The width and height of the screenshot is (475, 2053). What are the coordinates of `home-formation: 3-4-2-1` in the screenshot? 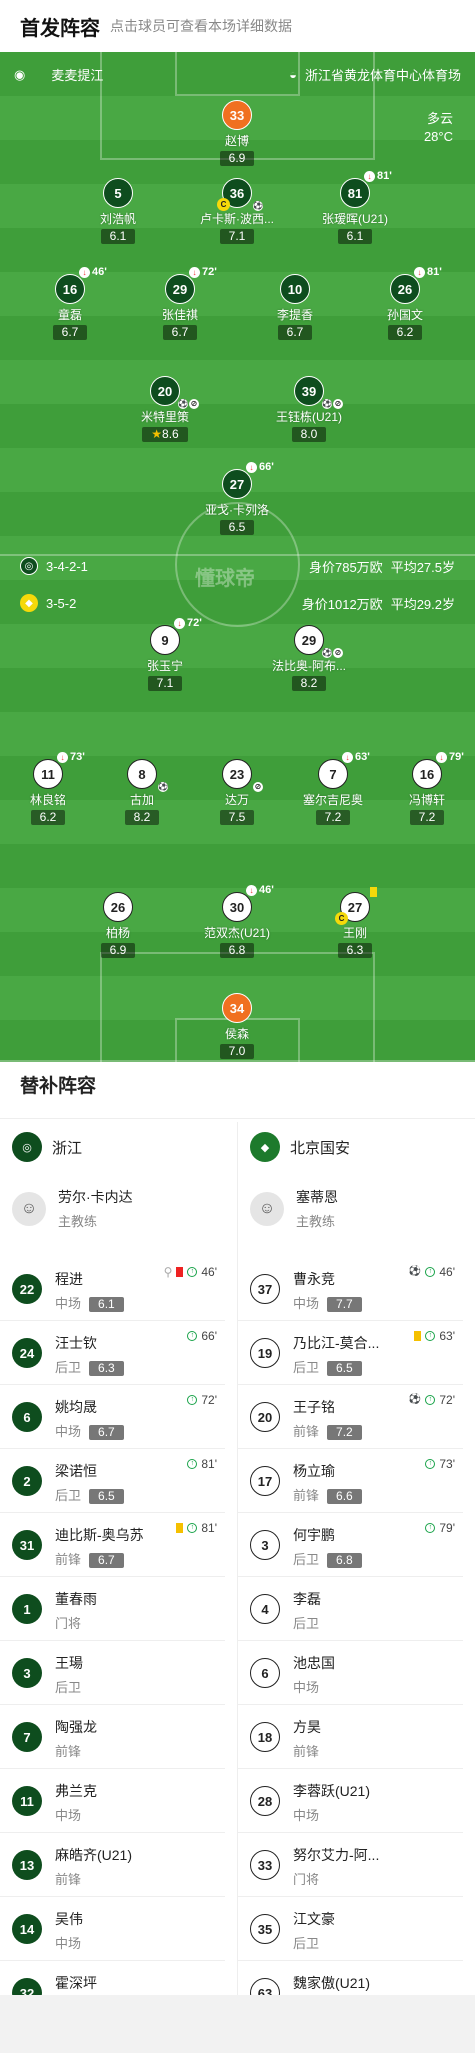 It's located at (67, 566).